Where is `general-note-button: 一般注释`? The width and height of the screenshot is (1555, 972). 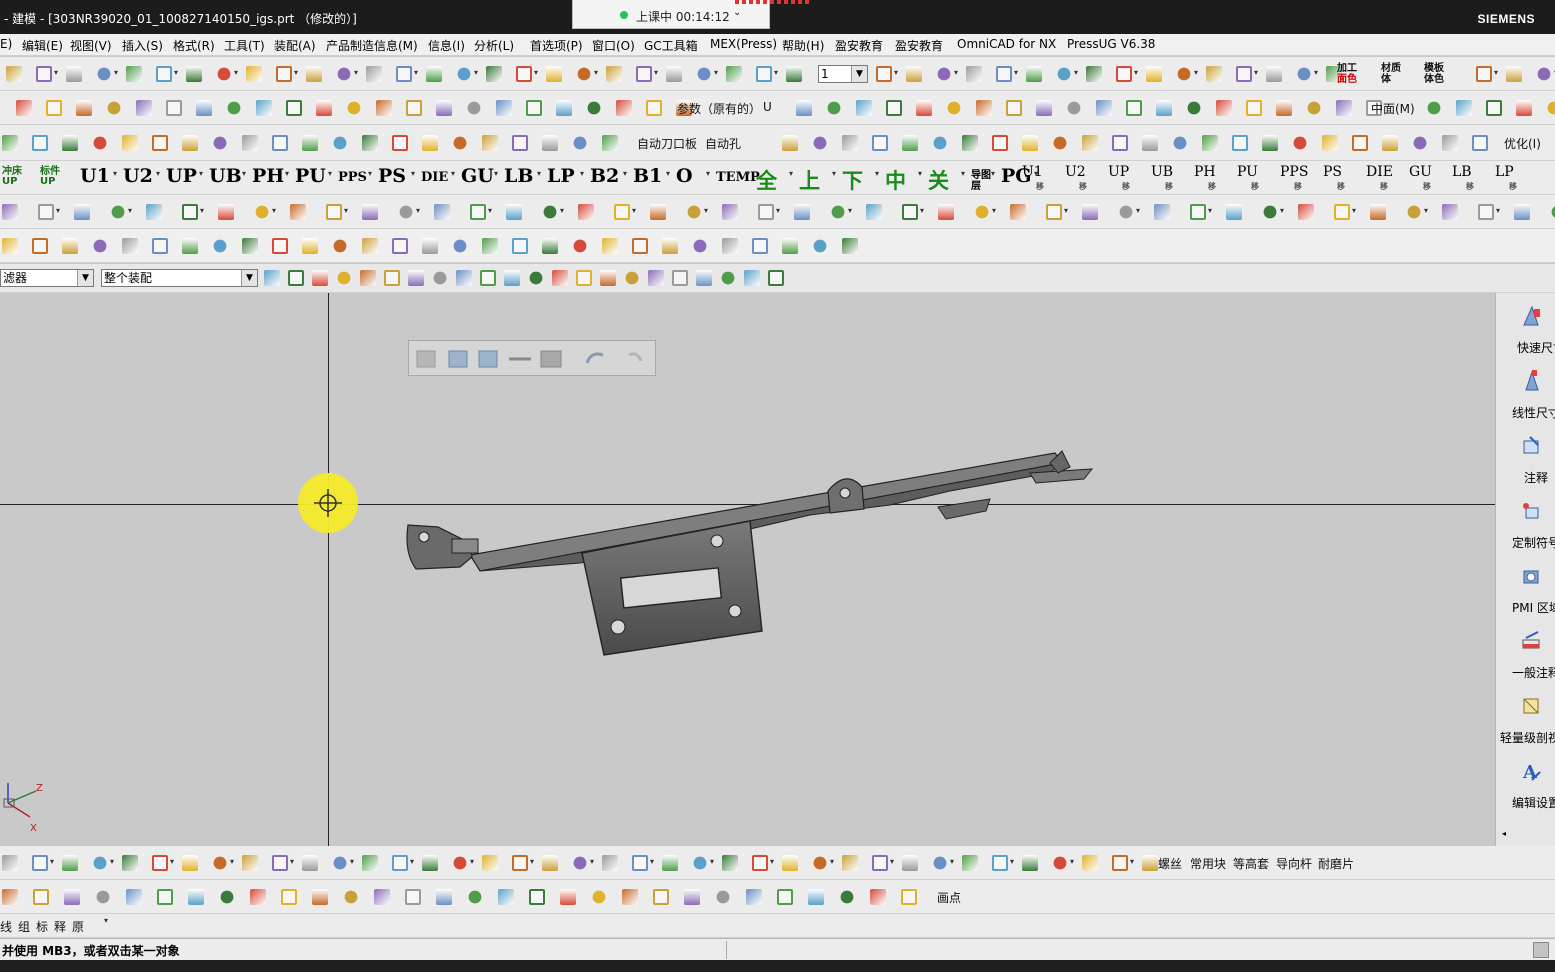 general-note-button: 一般注释 is located at coordinates (1525, 660).